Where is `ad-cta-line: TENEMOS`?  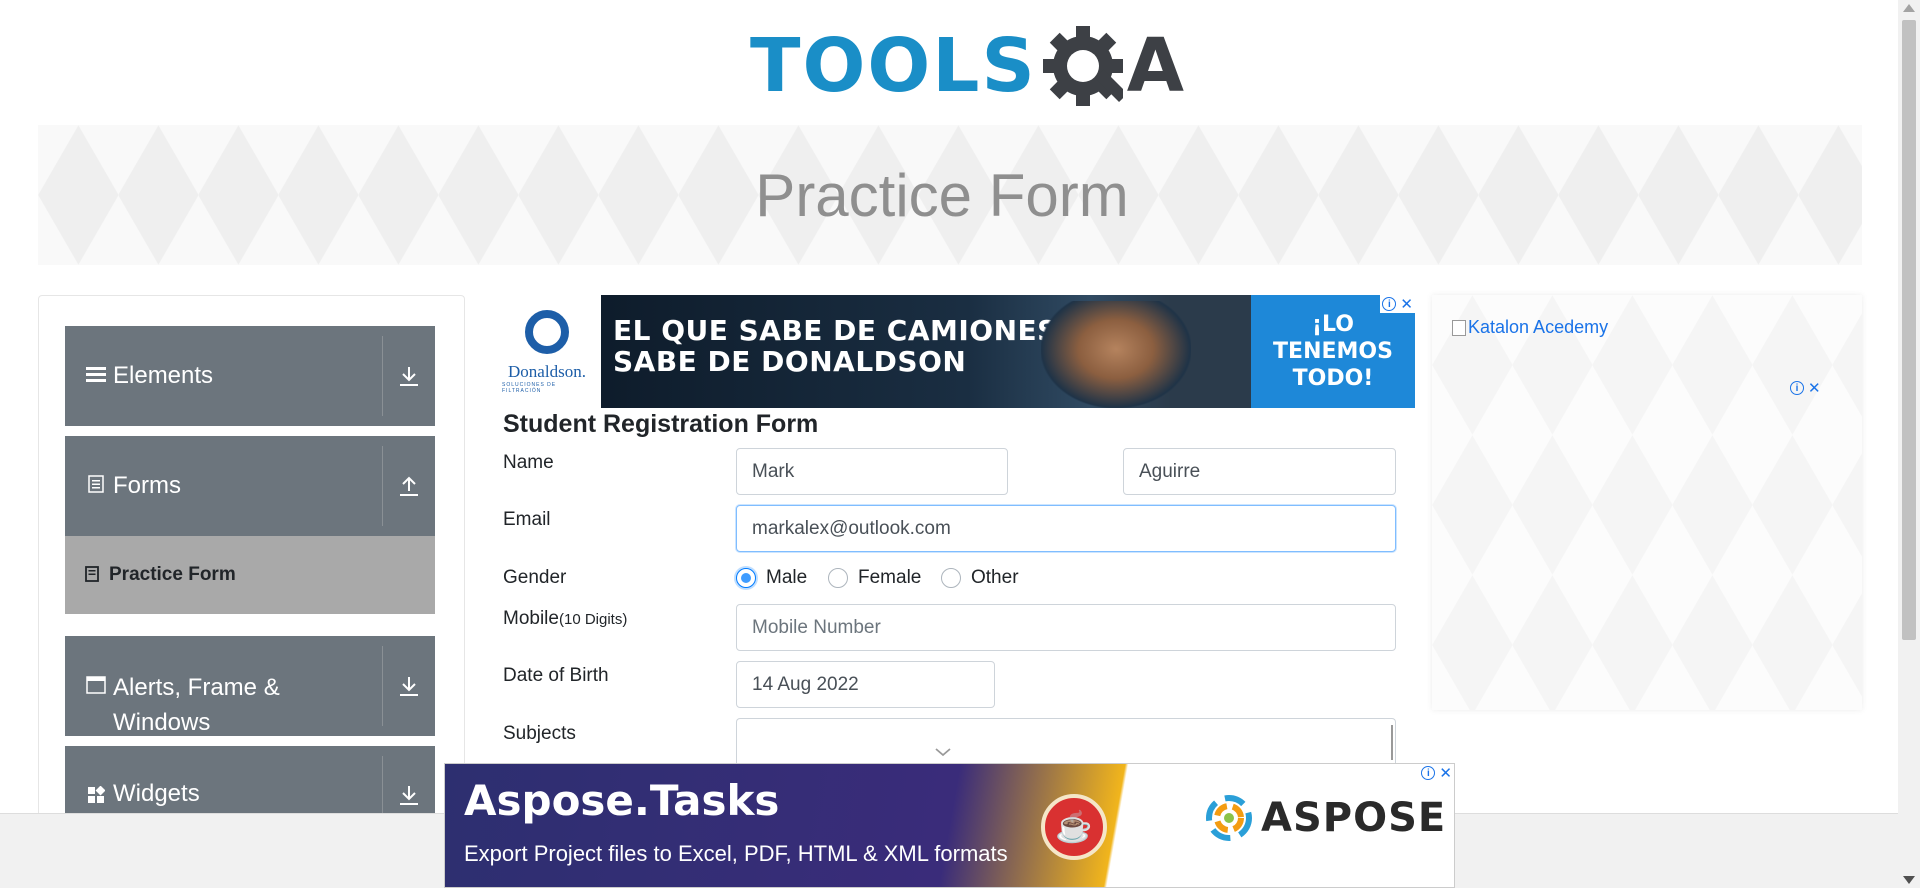 ad-cta-line: TENEMOS is located at coordinates (1333, 351).